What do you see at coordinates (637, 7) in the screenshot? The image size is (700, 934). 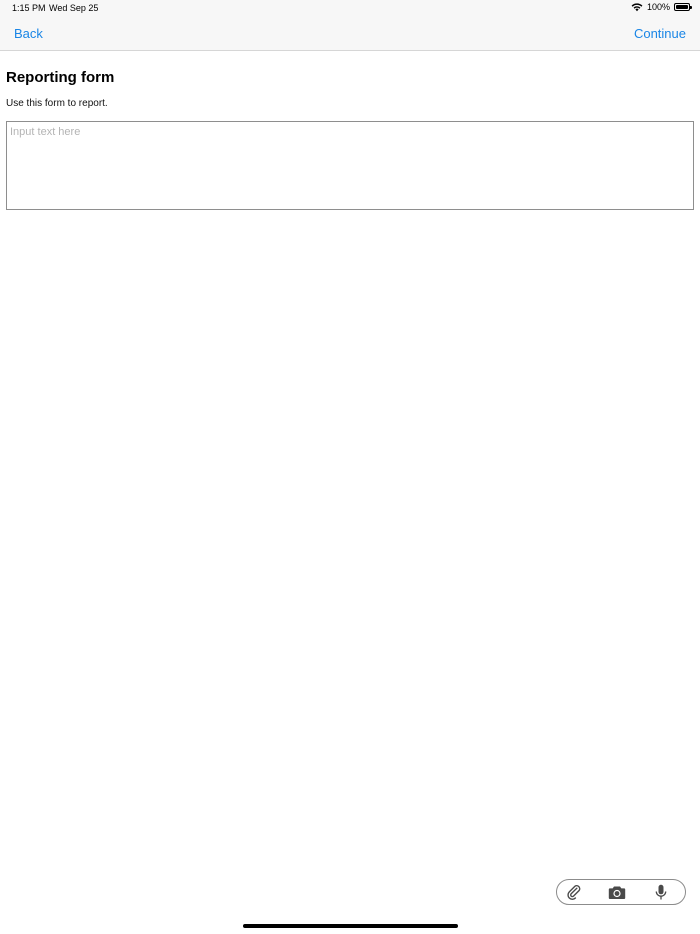 I see `wifi-icon` at bounding box center [637, 7].